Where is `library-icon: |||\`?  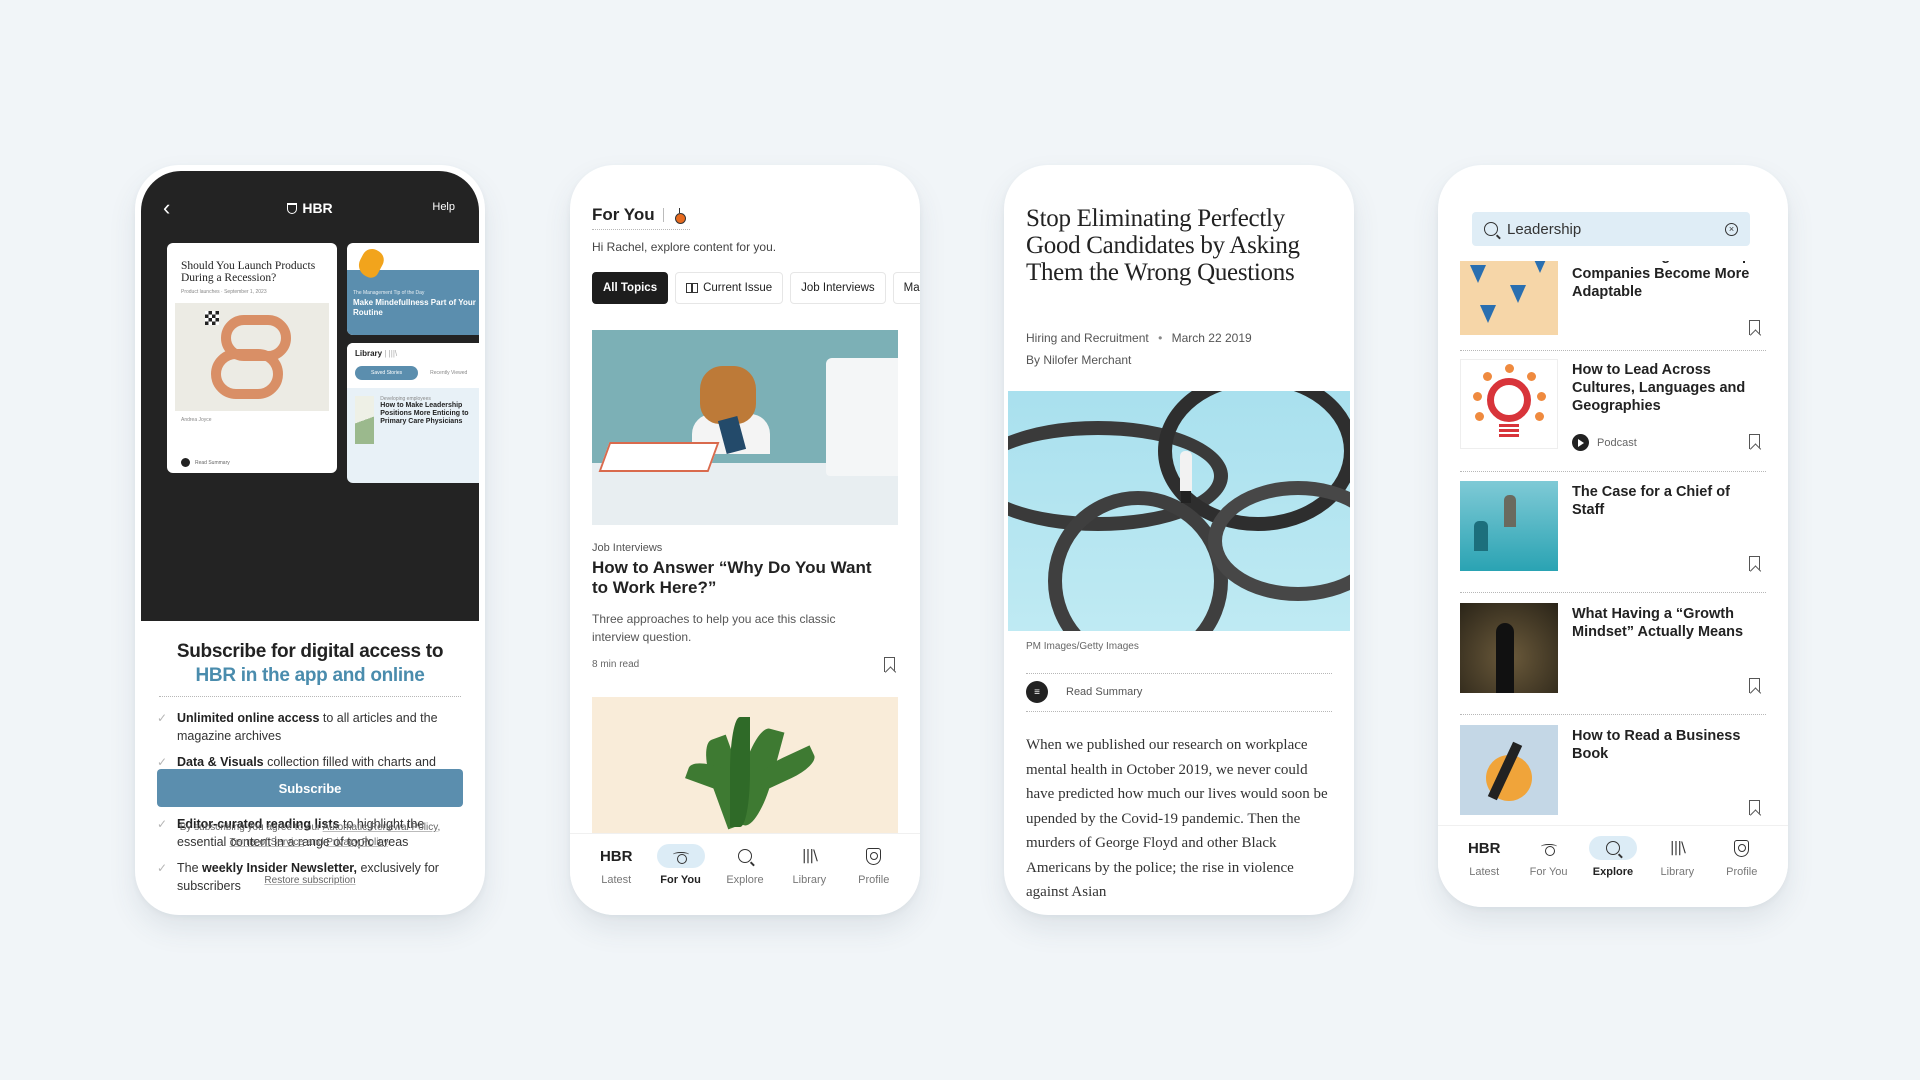 library-icon: |||\ is located at coordinates (1677, 848).